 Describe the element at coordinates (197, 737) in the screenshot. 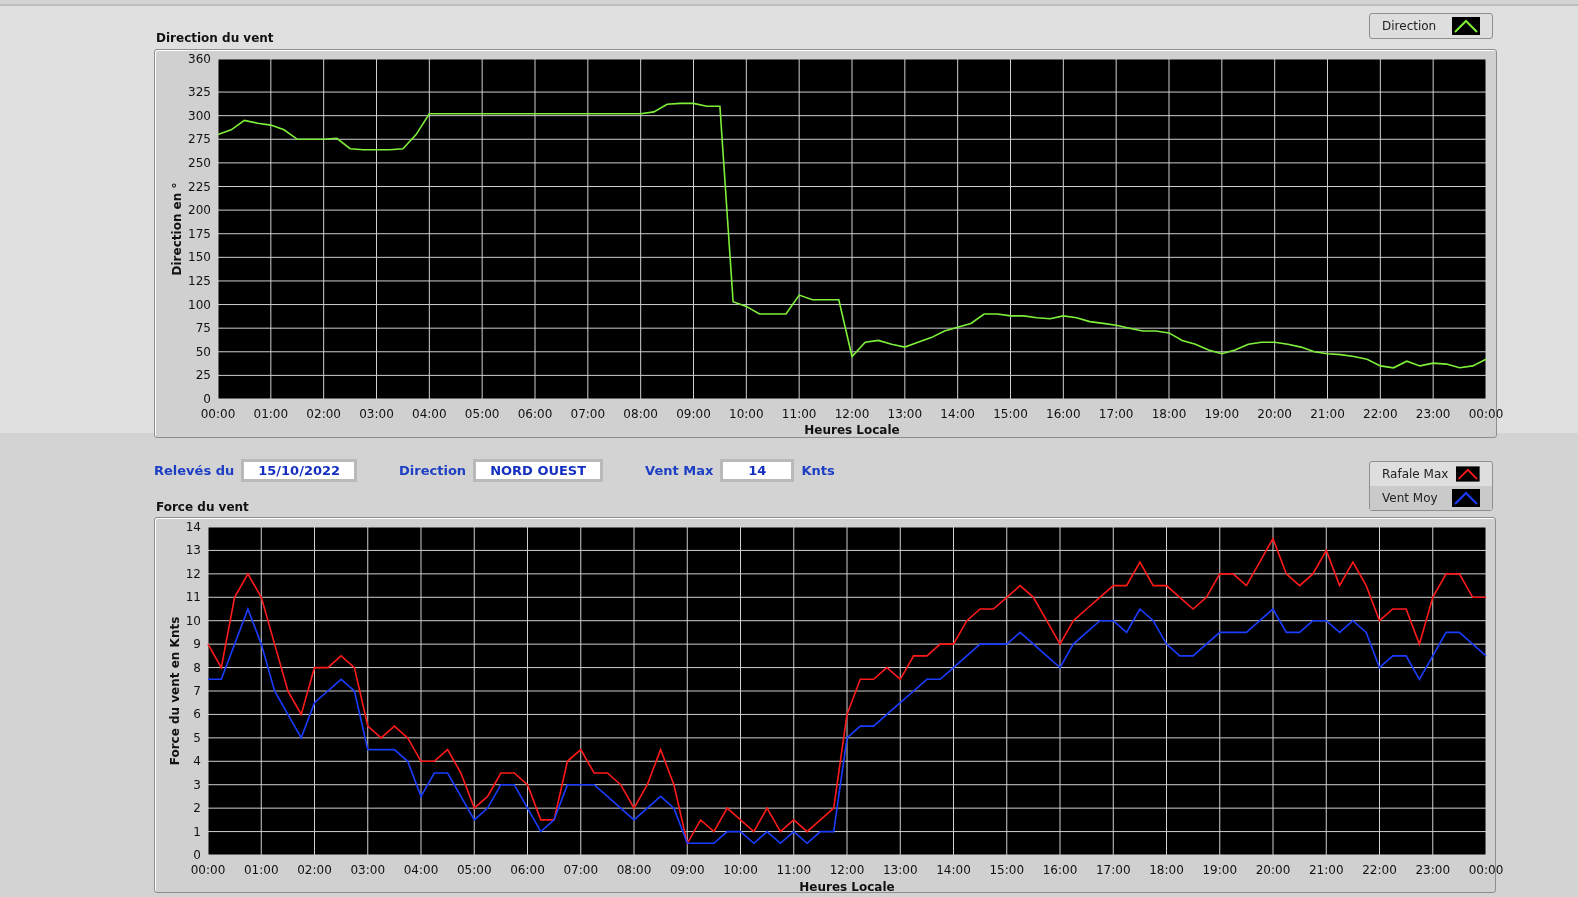

I see `tick-label: 5` at that location.